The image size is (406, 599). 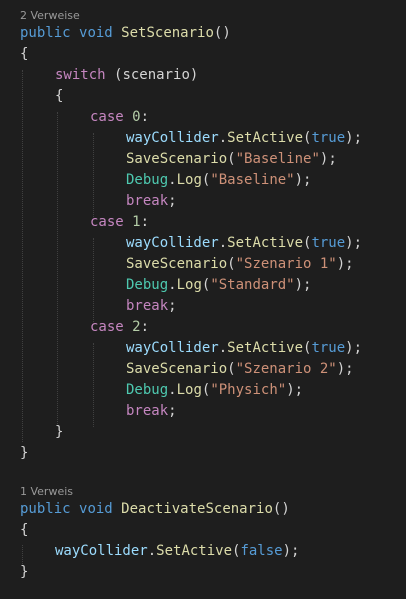 I want to click on code-line-savescenario: SaveScenario("Szenario 1");, so click(x=240, y=264).